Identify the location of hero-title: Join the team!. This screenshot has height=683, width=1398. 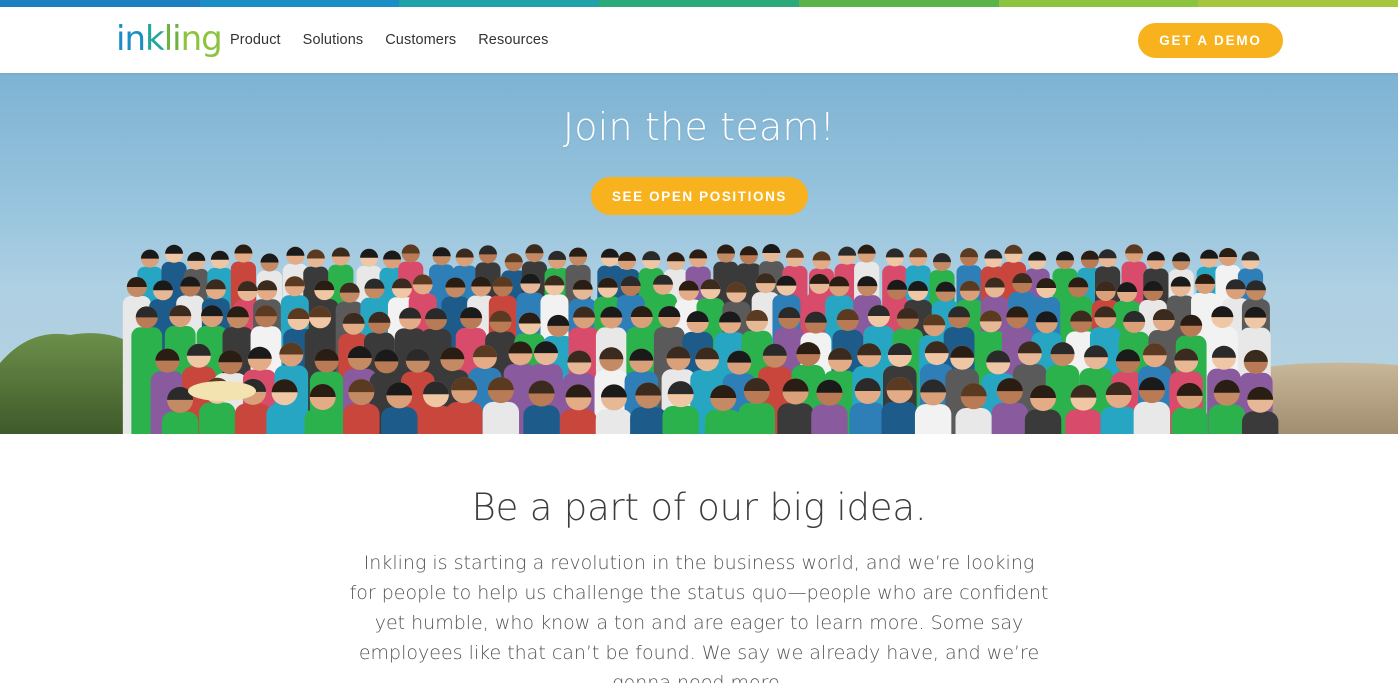
(699, 127).